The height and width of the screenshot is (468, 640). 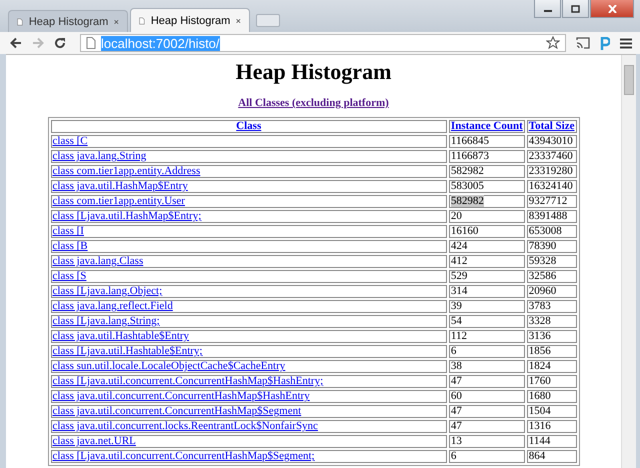 What do you see at coordinates (486, 291) in the screenshot?
I see `table-cell: 314` at bounding box center [486, 291].